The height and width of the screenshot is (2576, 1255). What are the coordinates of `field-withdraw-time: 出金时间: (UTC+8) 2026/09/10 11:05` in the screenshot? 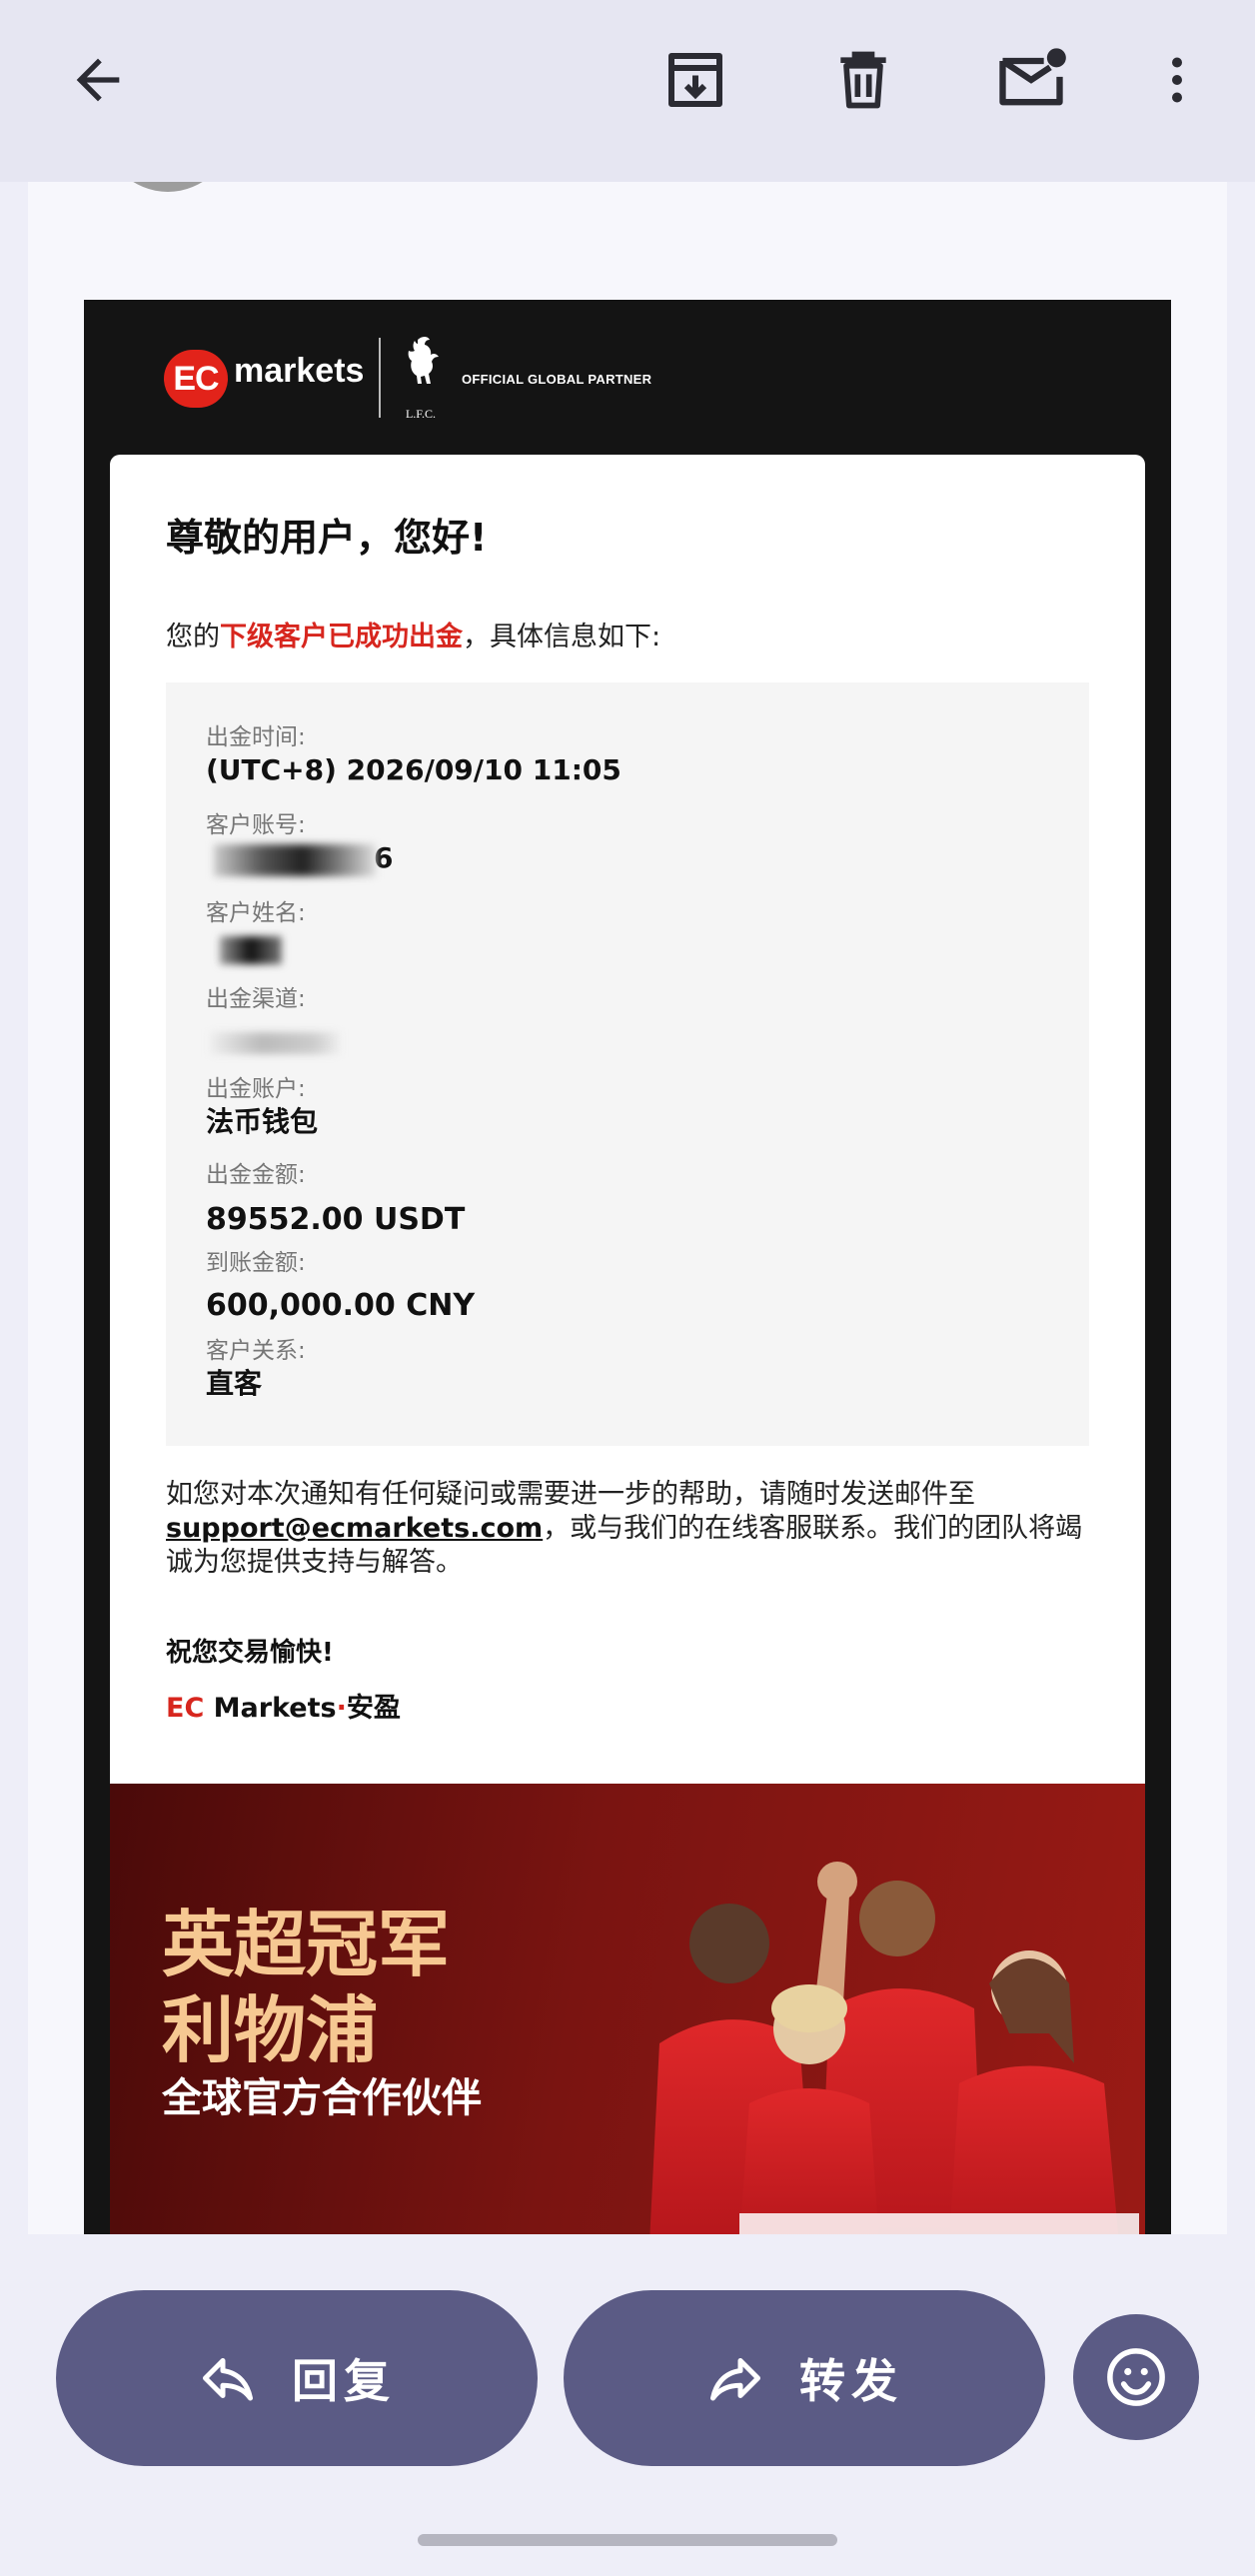 It's located at (414, 755).